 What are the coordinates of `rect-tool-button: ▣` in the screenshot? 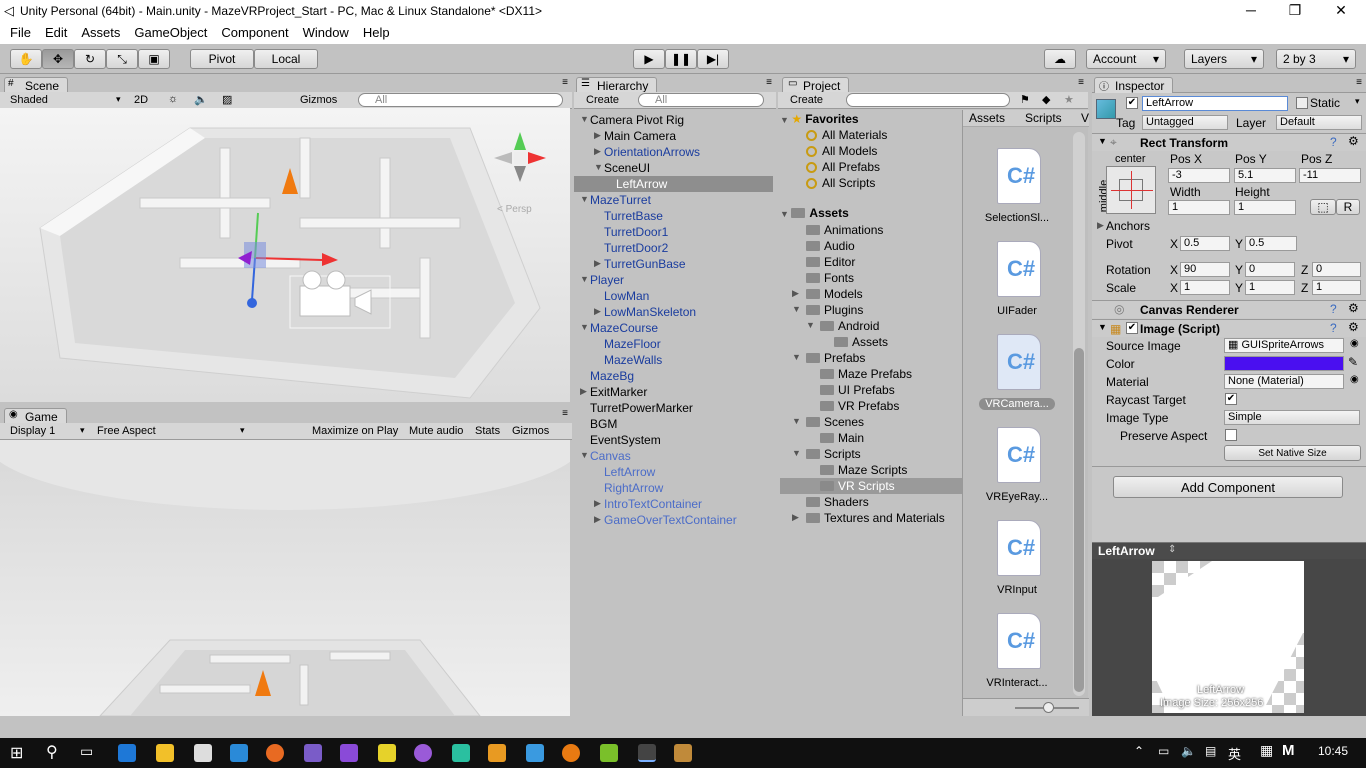 It's located at (154, 59).